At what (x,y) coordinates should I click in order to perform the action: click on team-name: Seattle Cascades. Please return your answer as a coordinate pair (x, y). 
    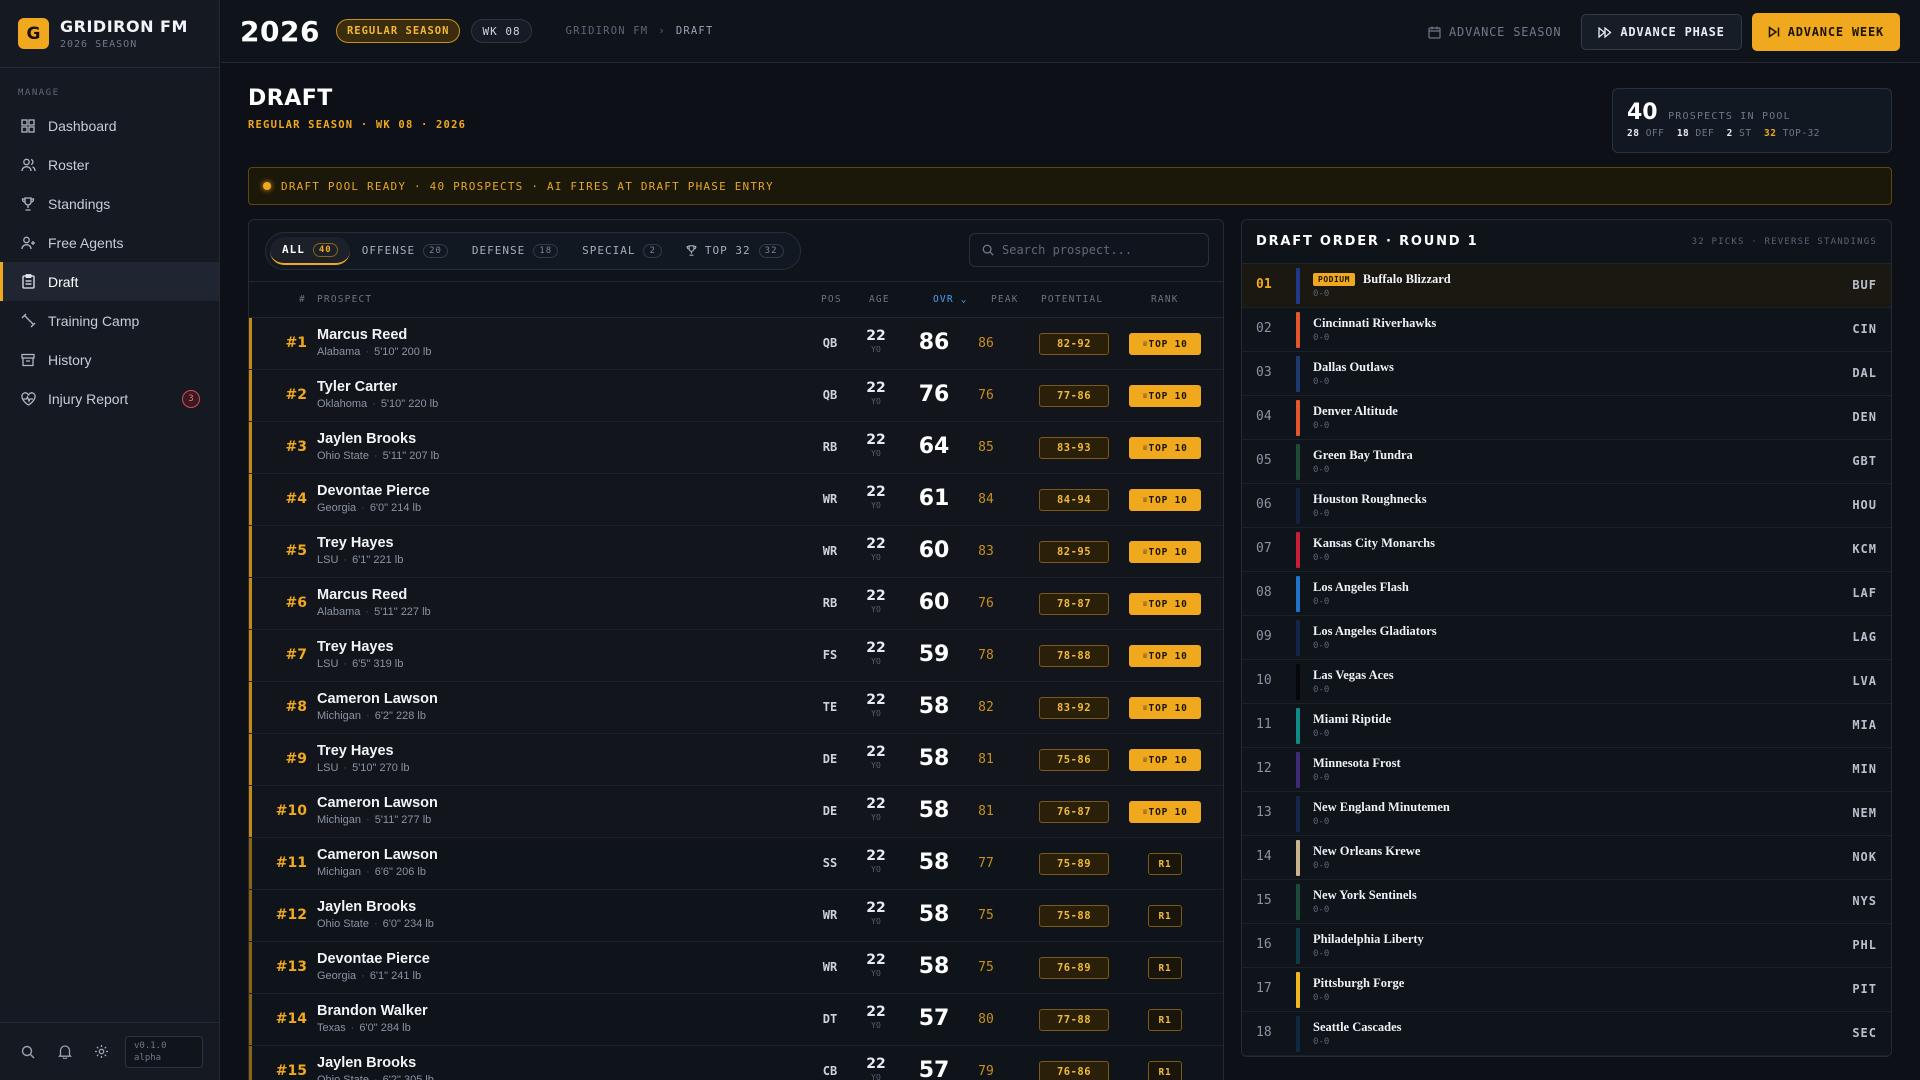
    Looking at the image, I should click on (1357, 1027).